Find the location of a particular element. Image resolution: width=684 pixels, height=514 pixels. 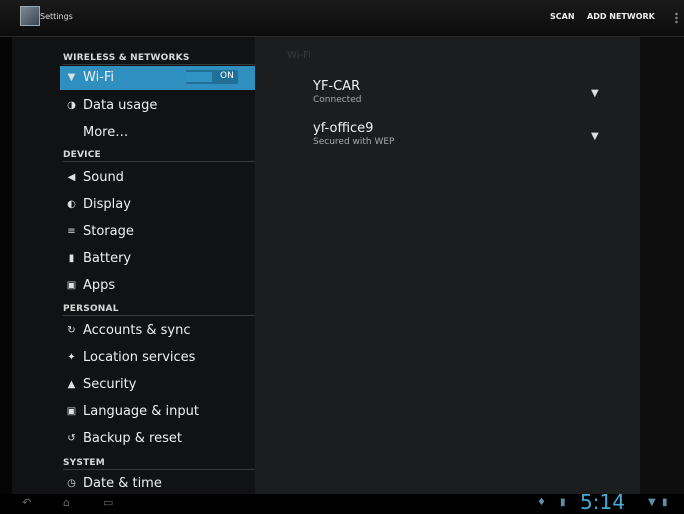

category-device: DEVICE is located at coordinates (82, 155).